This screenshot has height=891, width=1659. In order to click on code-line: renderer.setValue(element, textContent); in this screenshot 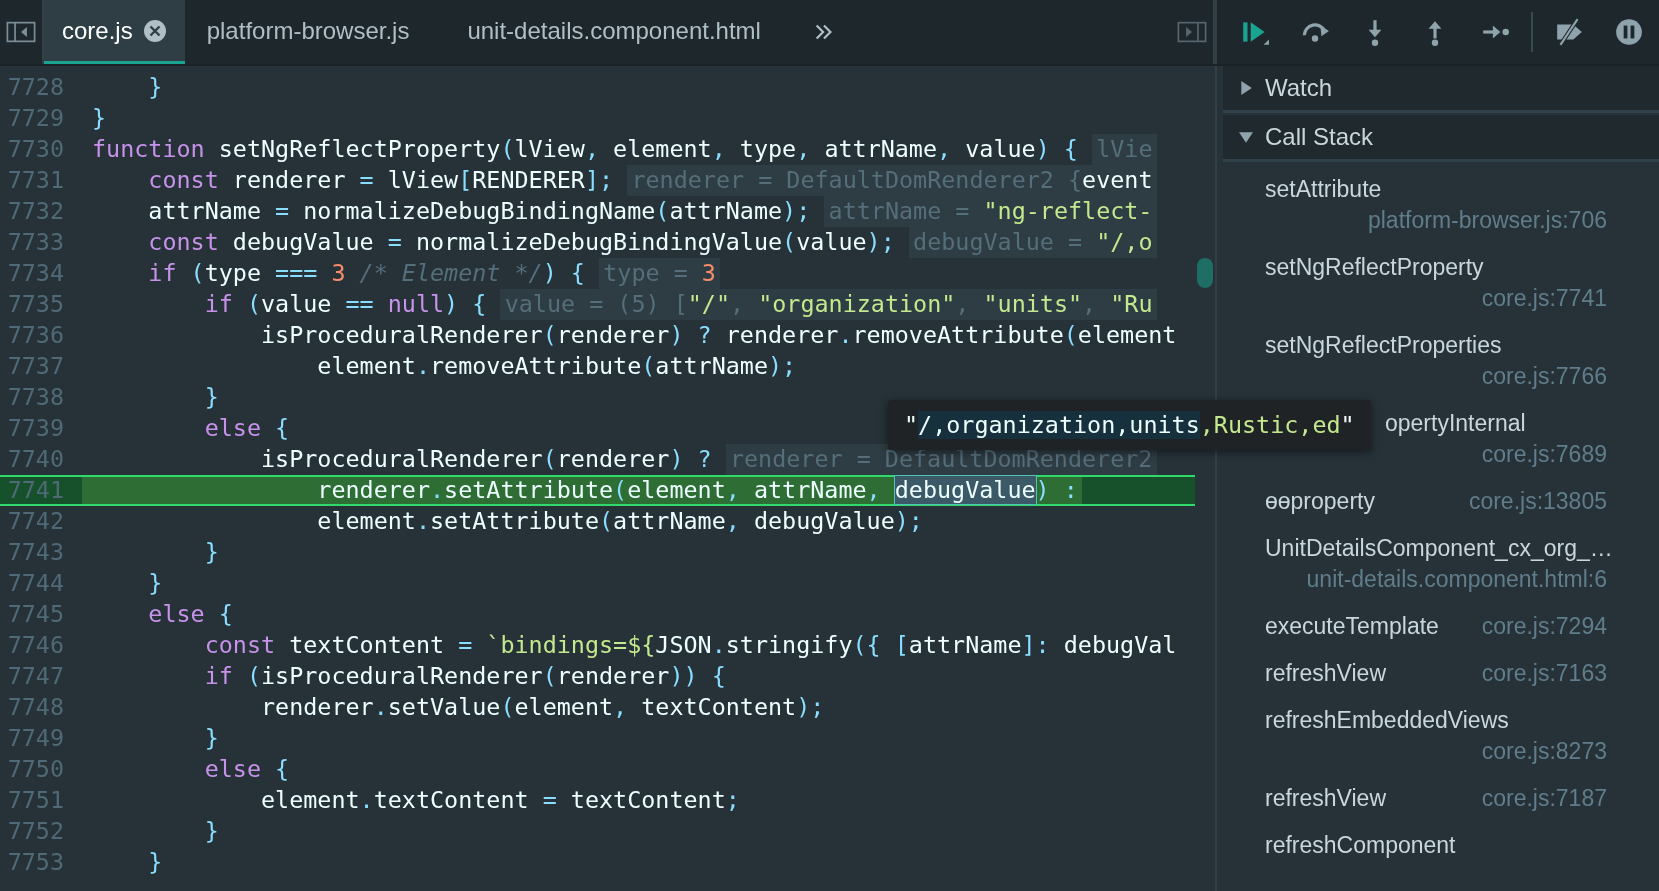, I will do `click(542, 707)`.